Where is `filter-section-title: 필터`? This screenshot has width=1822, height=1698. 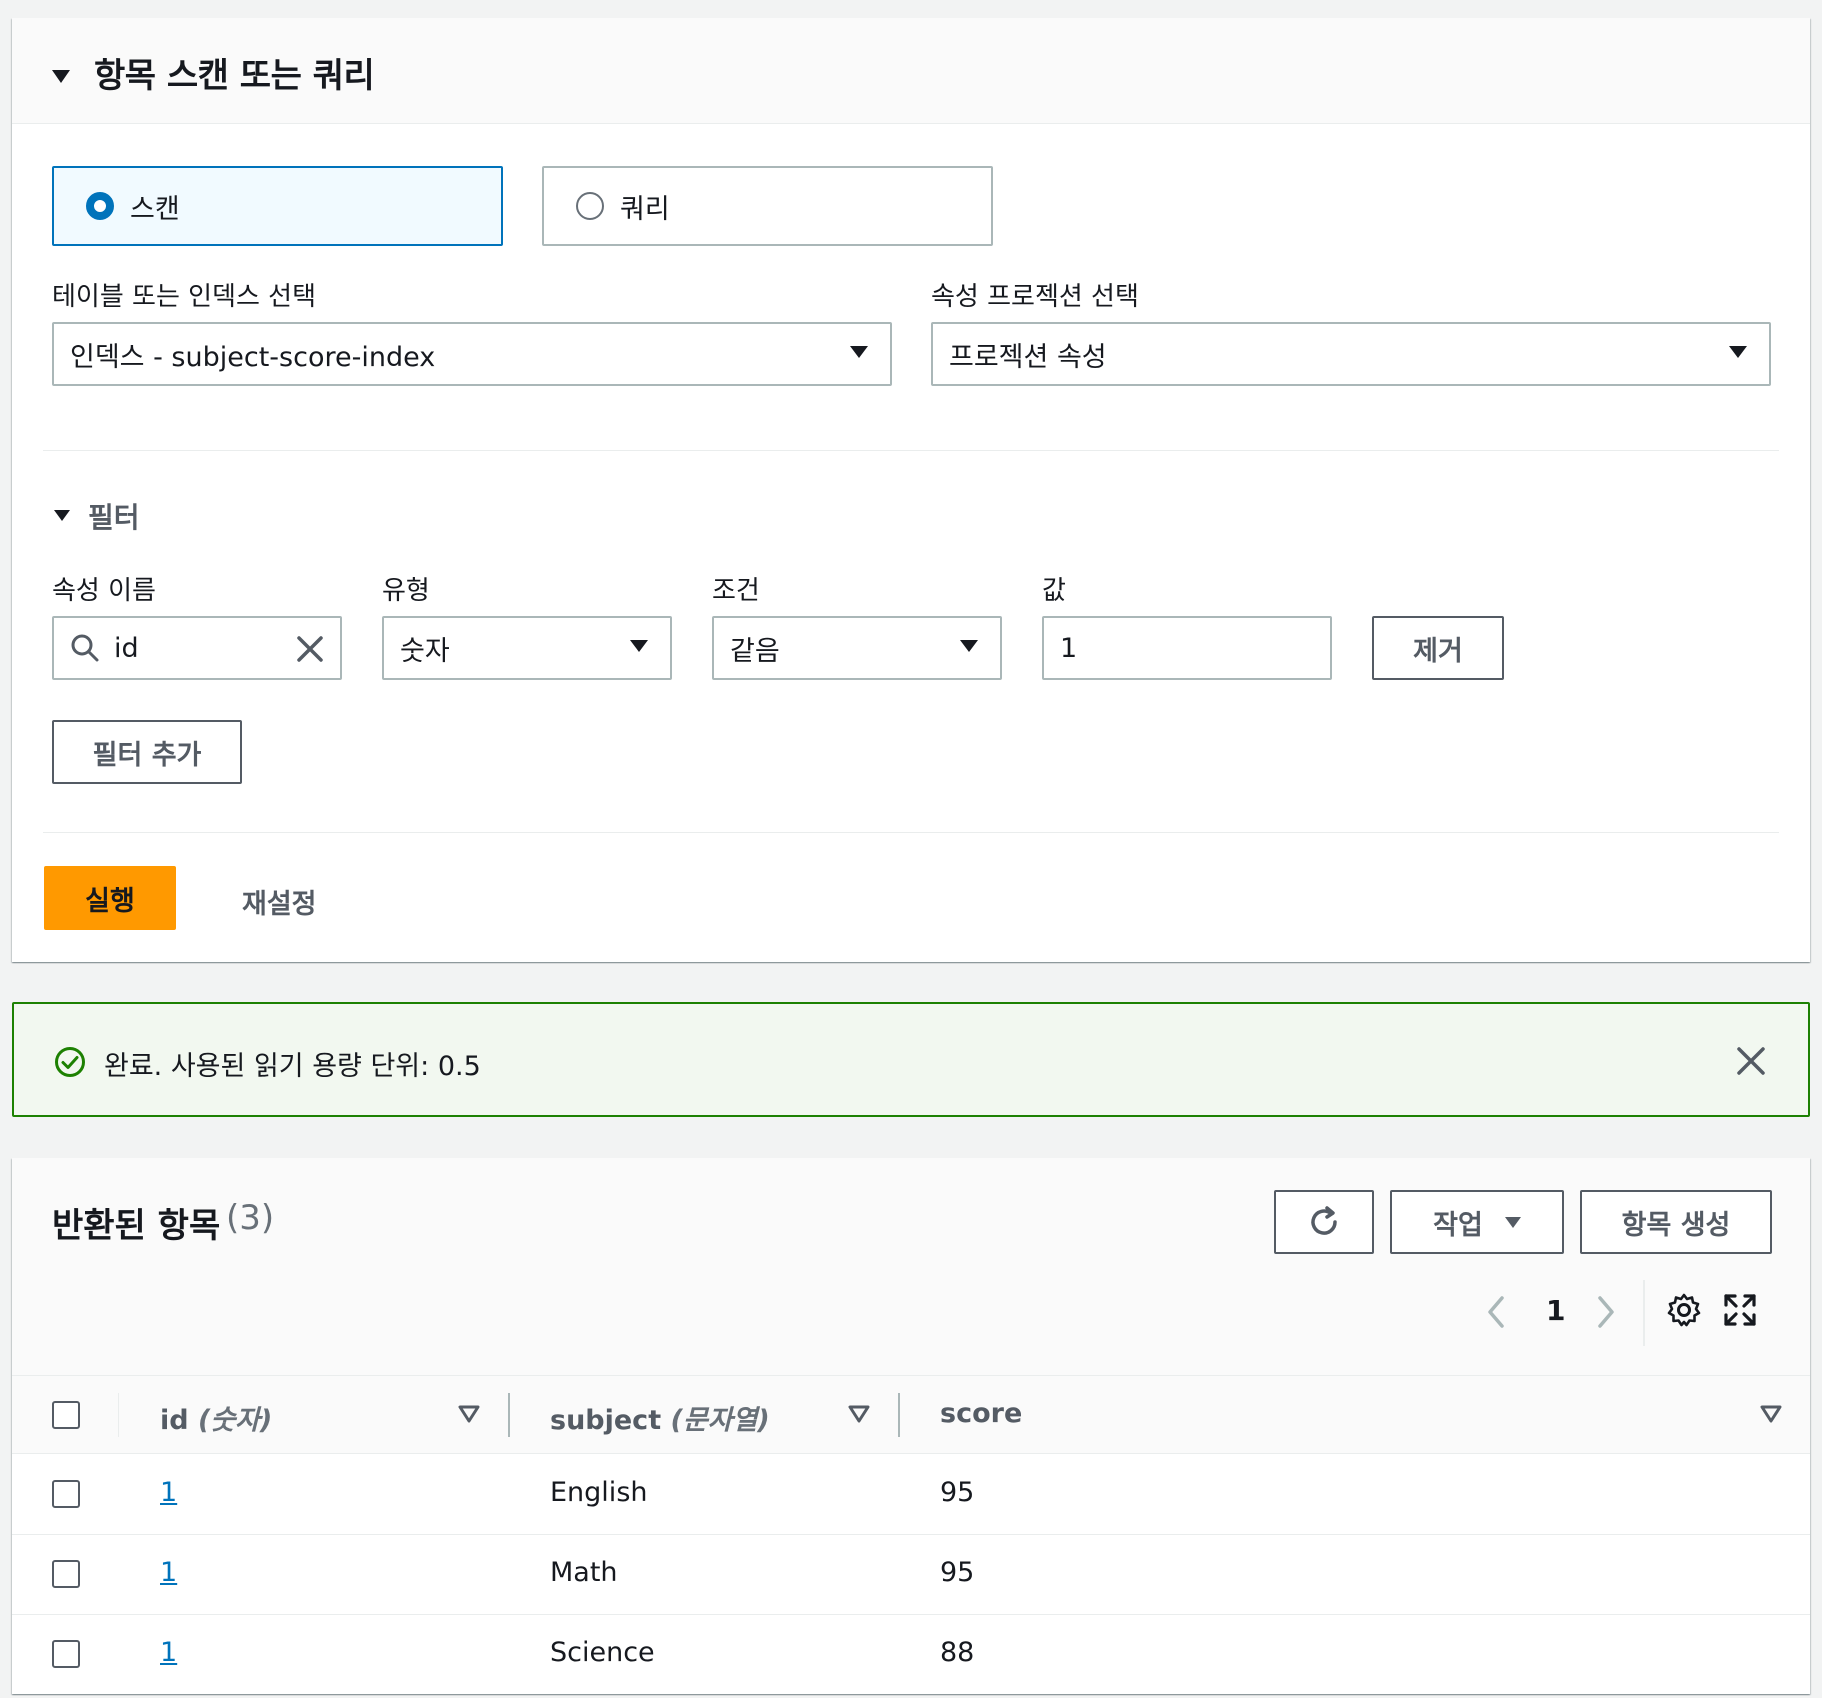
filter-section-title: 필터 is located at coordinates (114, 516).